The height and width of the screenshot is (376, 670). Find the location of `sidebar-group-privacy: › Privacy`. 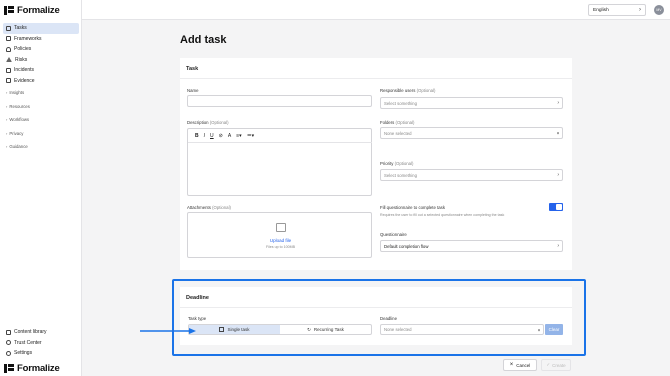

sidebar-group-privacy: › Privacy is located at coordinates (41, 134).